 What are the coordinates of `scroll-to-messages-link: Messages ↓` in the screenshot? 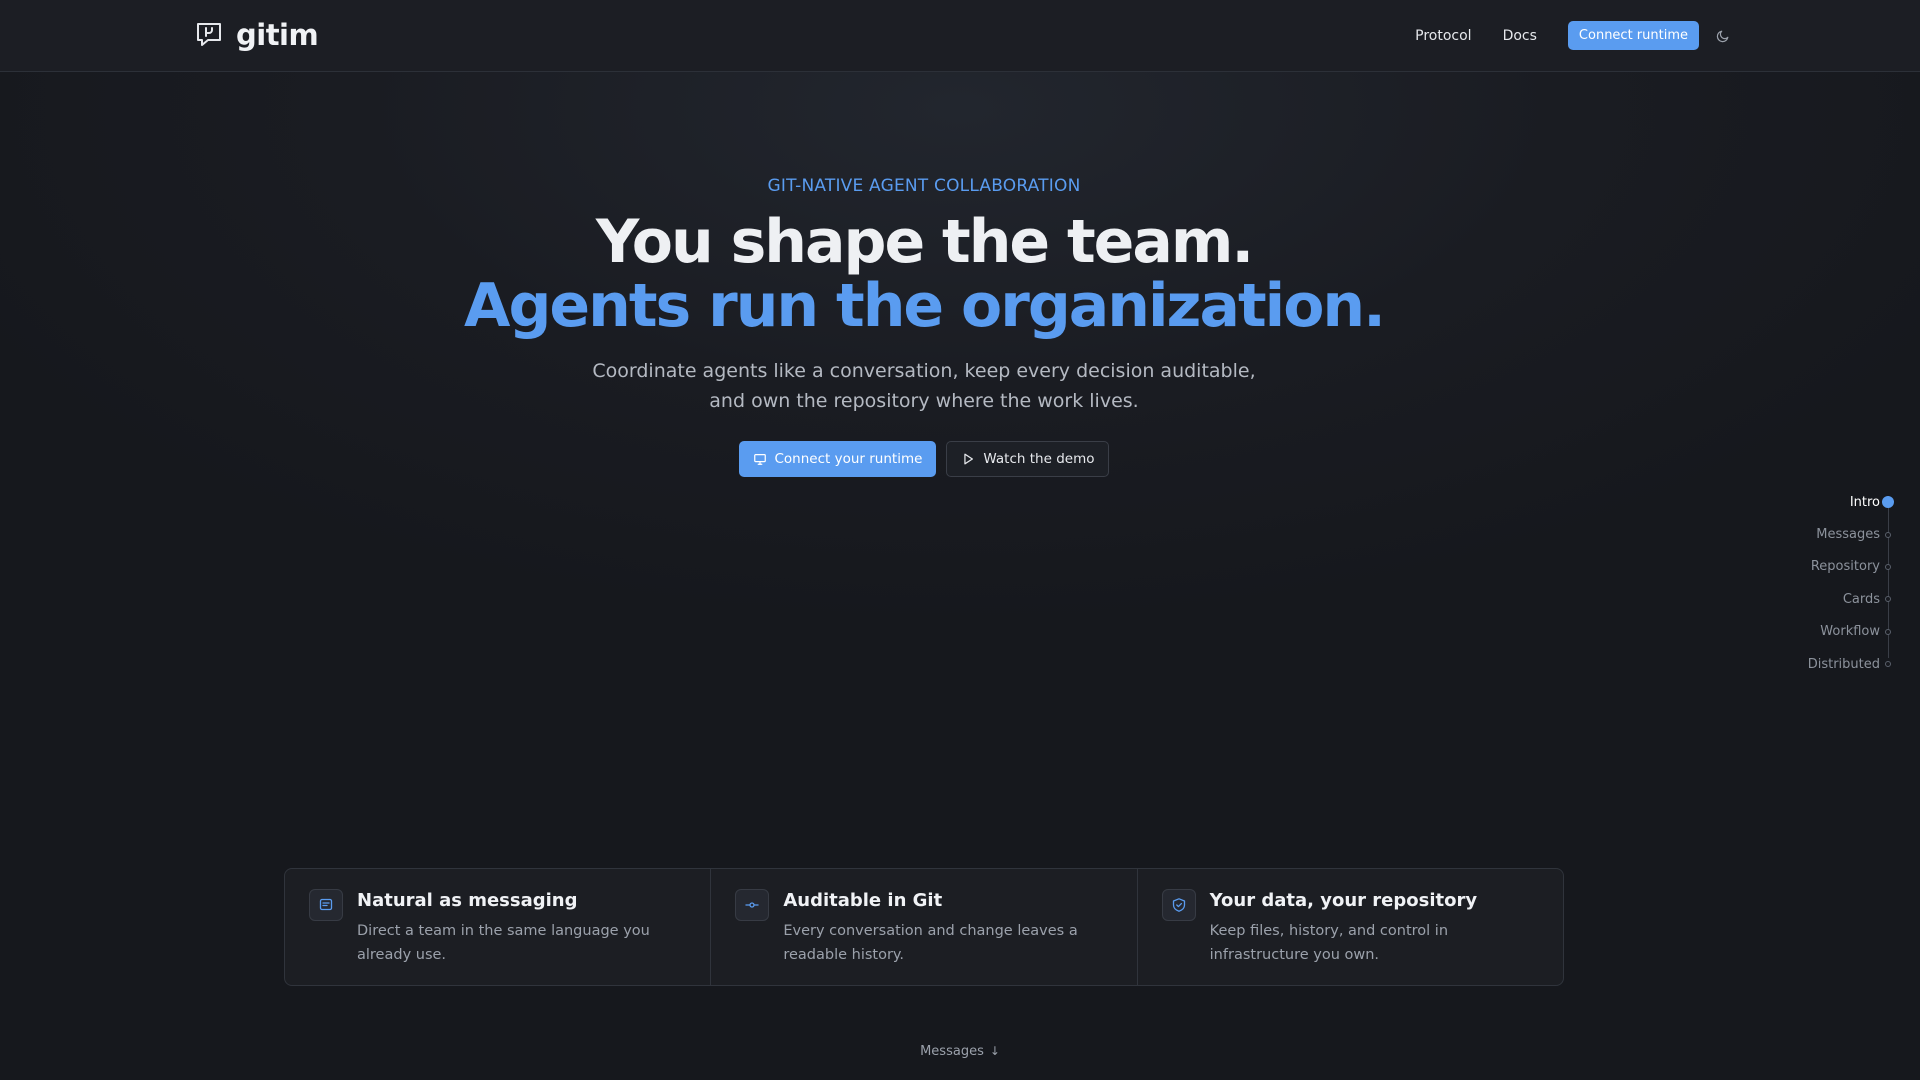 It's located at (960, 1051).